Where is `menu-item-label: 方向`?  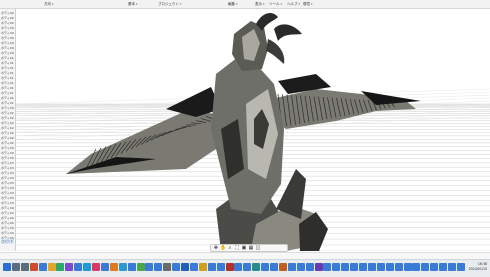
menu-item-label: 方向 is located at coordinates (47, 4).